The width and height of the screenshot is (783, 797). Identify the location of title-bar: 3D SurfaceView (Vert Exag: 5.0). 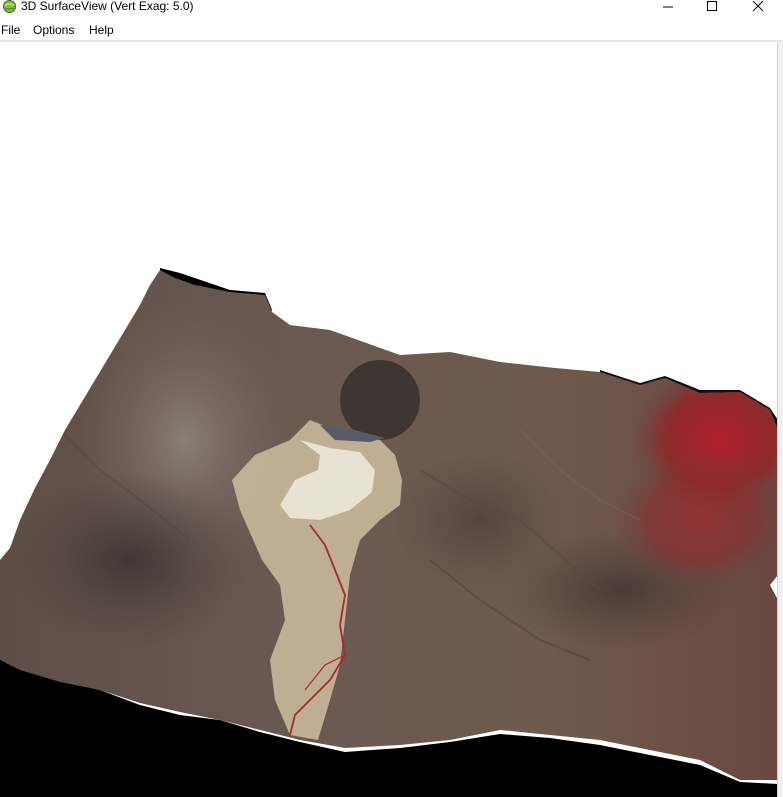
(391, 8).